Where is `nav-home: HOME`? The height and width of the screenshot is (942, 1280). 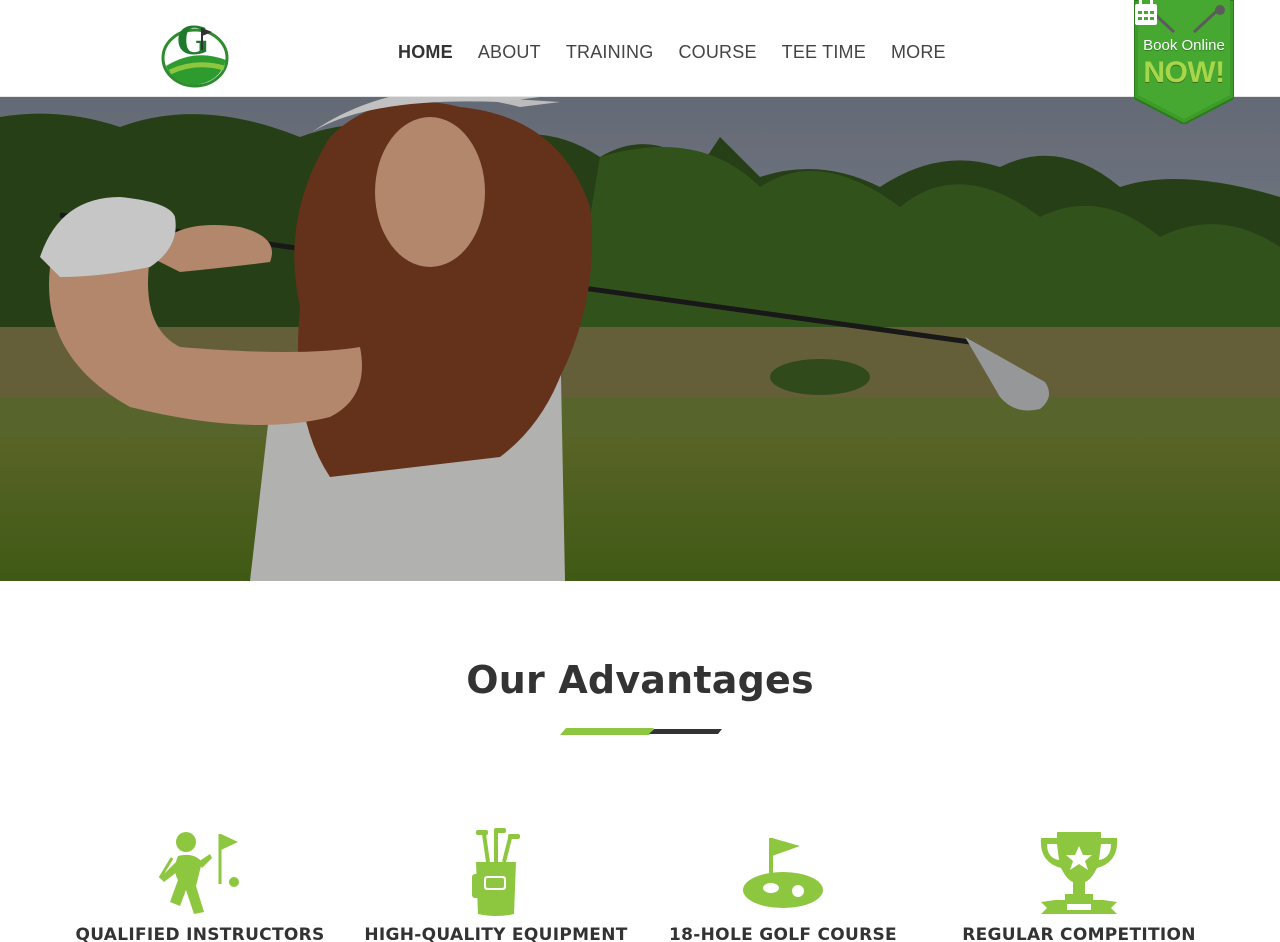
nav-home: HOME is located at coordinates (425, 52).